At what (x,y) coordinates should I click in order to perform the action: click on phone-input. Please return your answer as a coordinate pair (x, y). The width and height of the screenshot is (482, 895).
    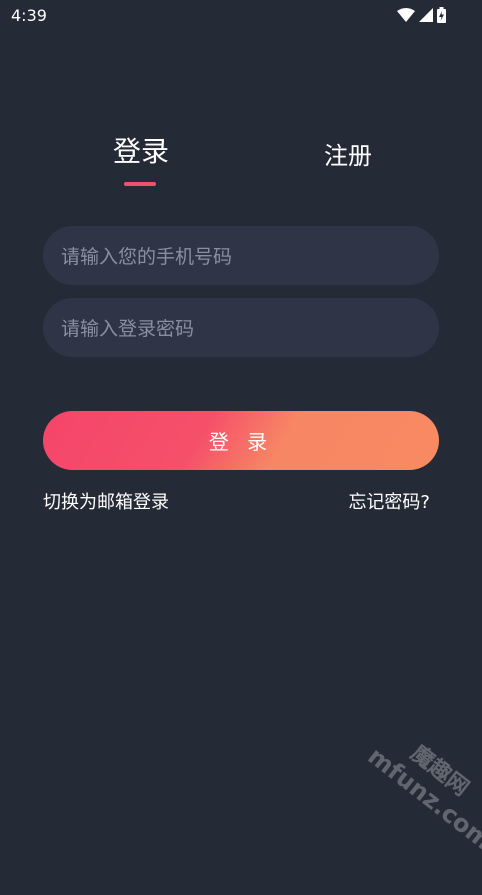
    Looking at the image, I should click on (243, 256).